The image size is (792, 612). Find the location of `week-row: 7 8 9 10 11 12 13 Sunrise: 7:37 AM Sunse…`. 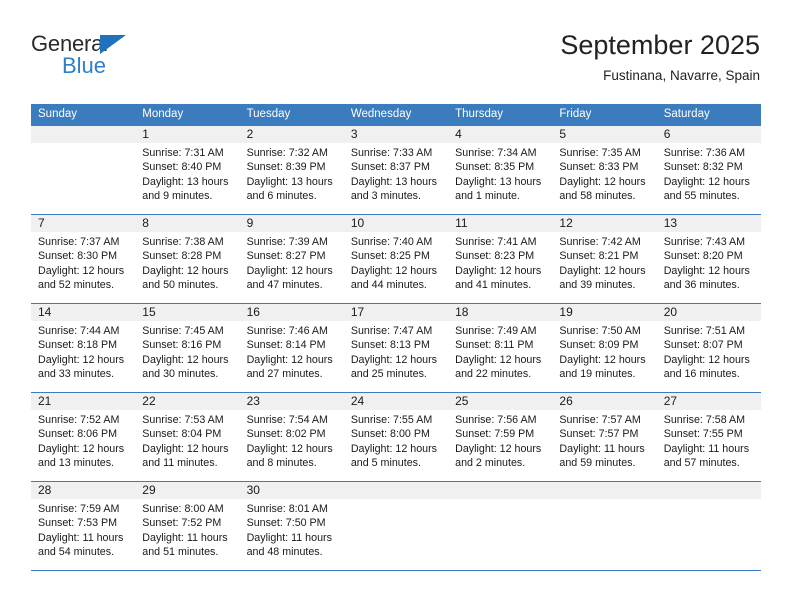

week-row: 7 8 9 10 11 12 13 Sunrise: 7:37 AM Sunse… is located at coordinates (396, 258).